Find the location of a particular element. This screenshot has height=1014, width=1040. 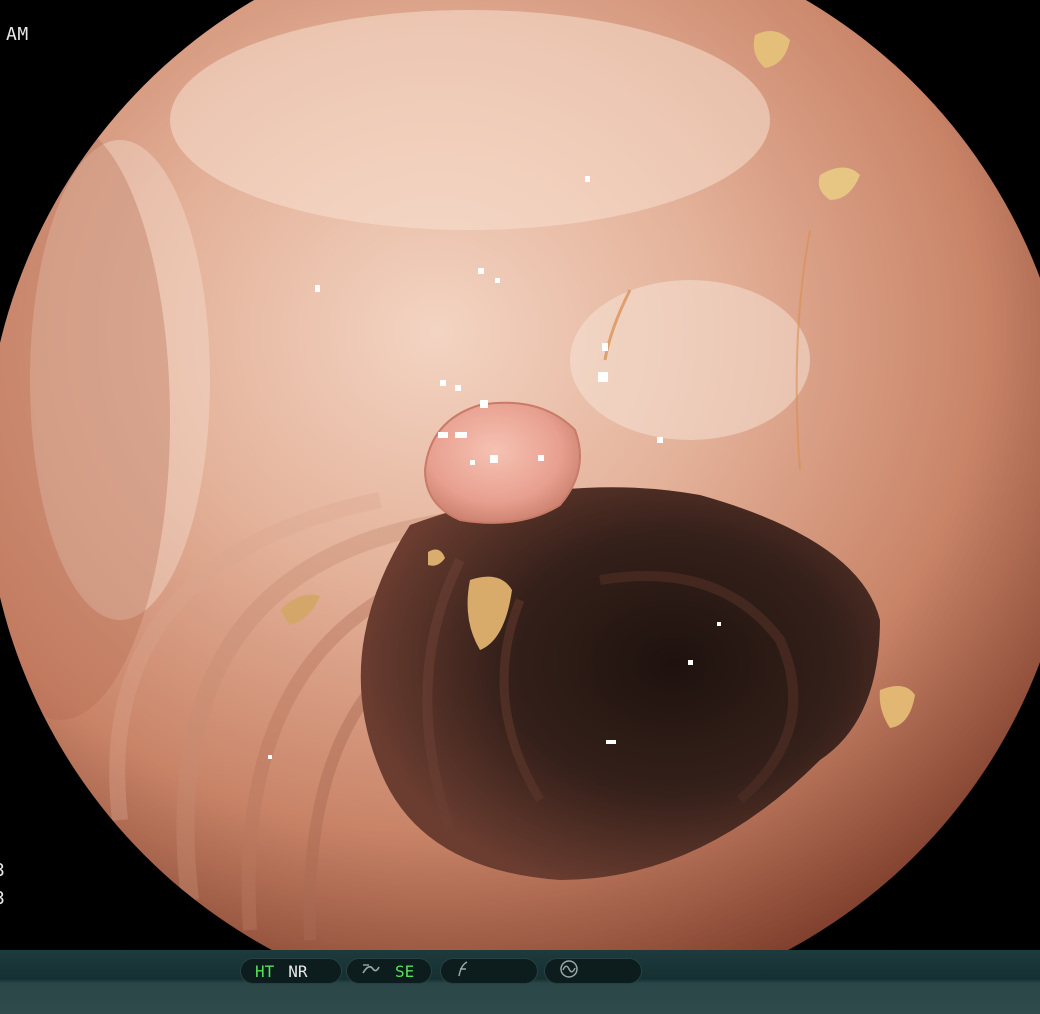

freeze-f-icon is located at coordinates (463, 971).